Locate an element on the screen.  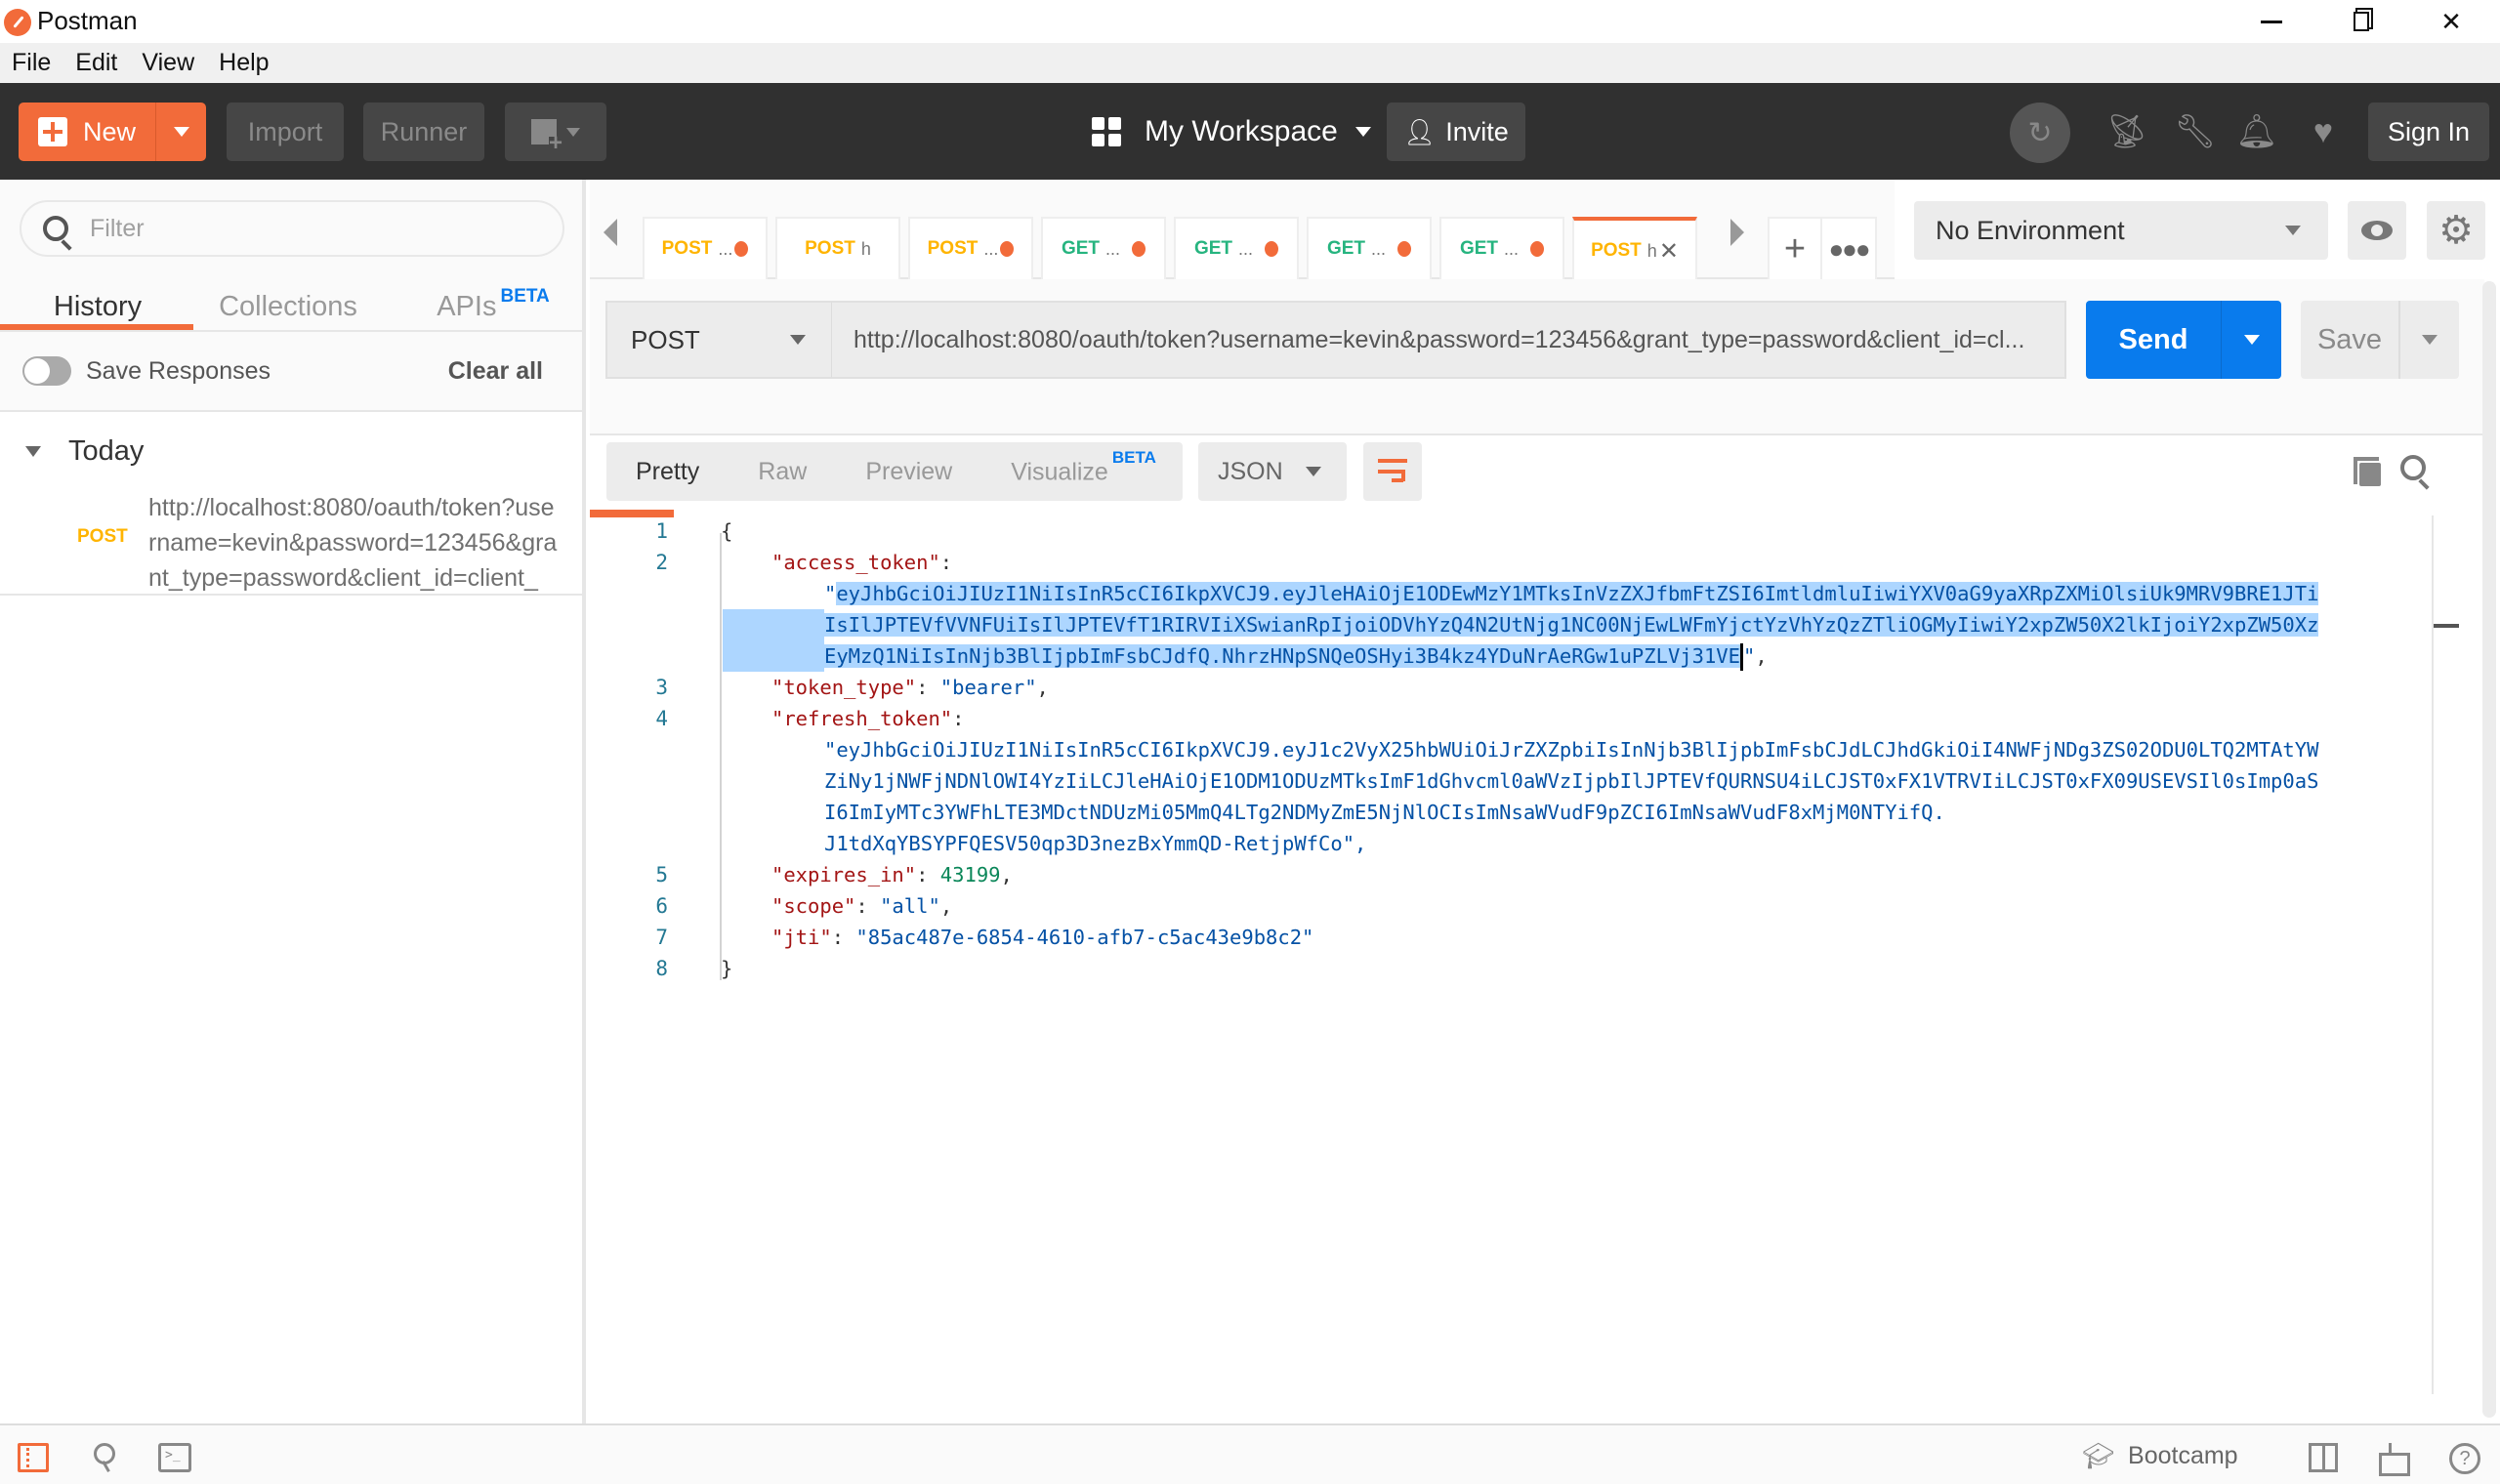
environment-selected: No Environment is located at coordinates (2030, 230).